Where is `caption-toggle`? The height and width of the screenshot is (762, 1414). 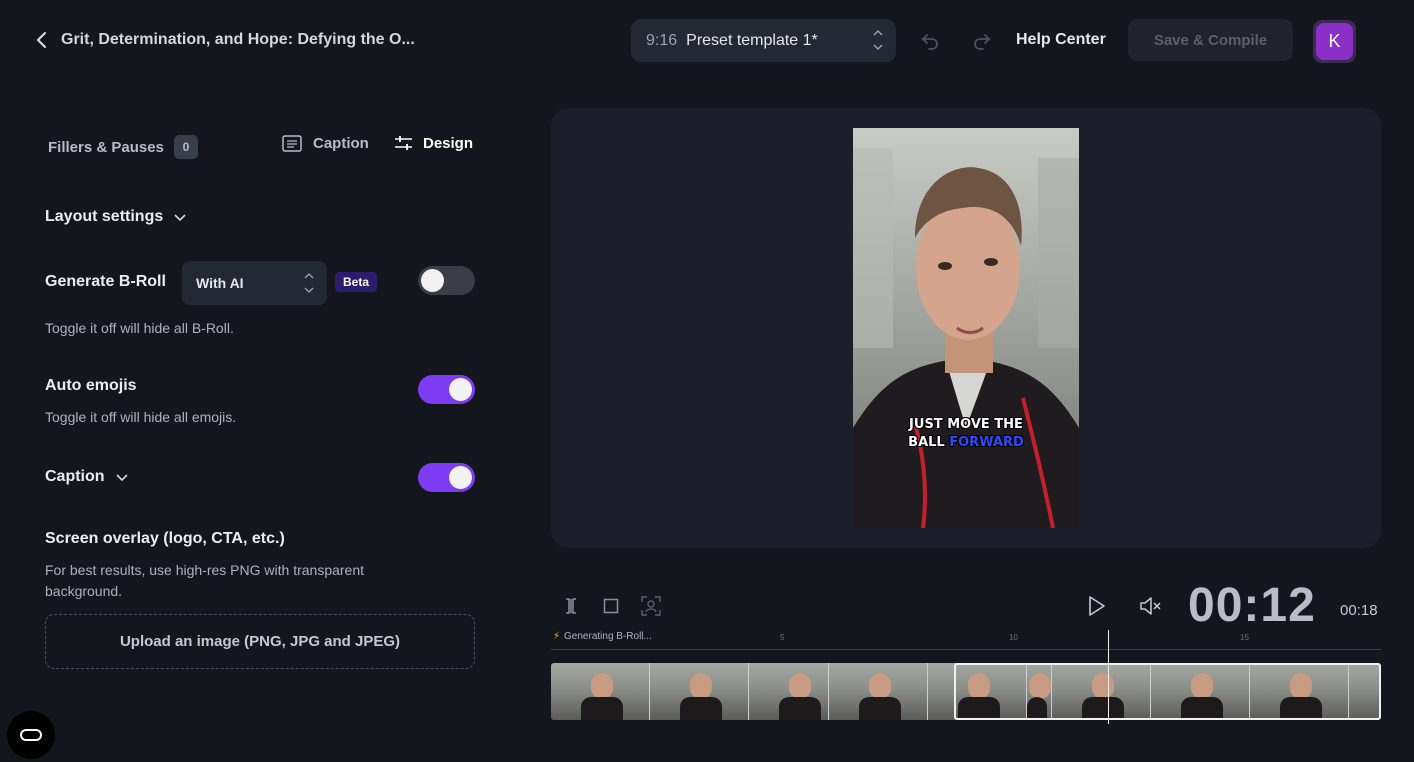
caption-toggle is located at coordinates (446, 477).